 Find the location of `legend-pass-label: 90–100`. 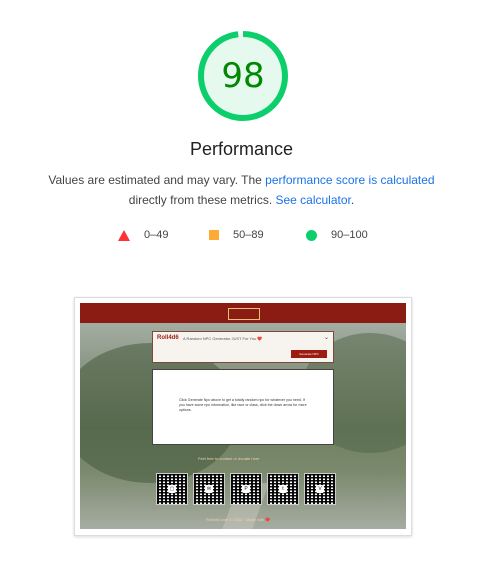

legend-pass-label: 90–100 is located at coordinates (349, 235).